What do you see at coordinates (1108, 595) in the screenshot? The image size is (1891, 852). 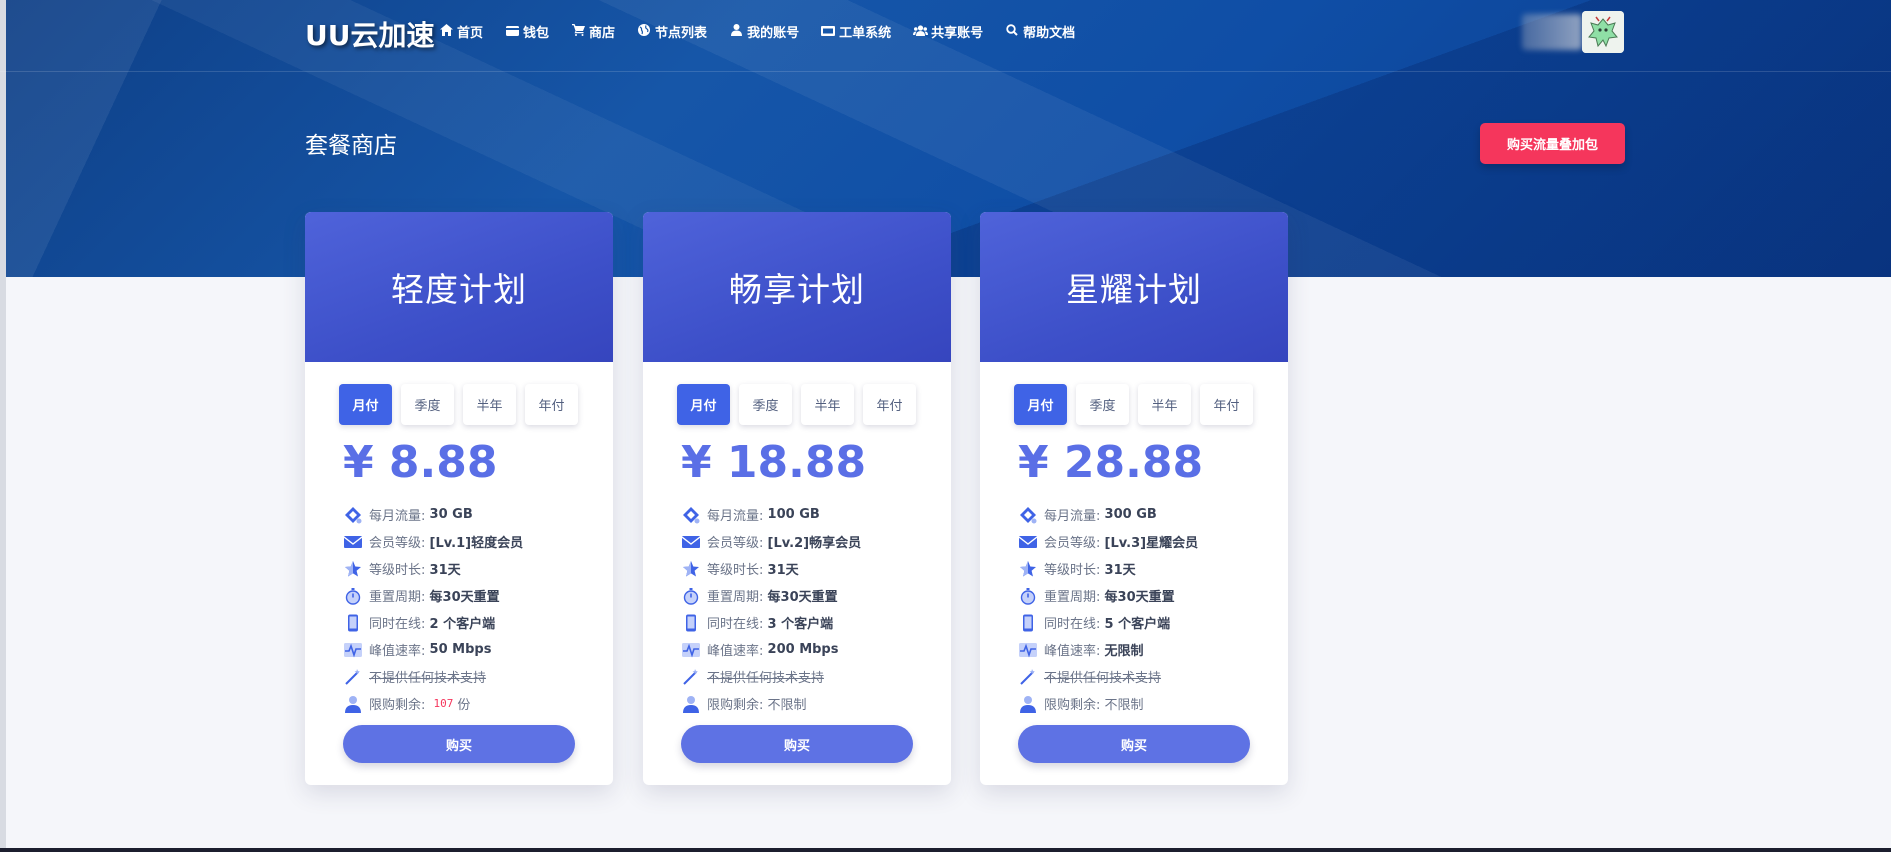 I see `feature-reset: 重置周期: 每30天重置` at bounding box center [1108, 595].